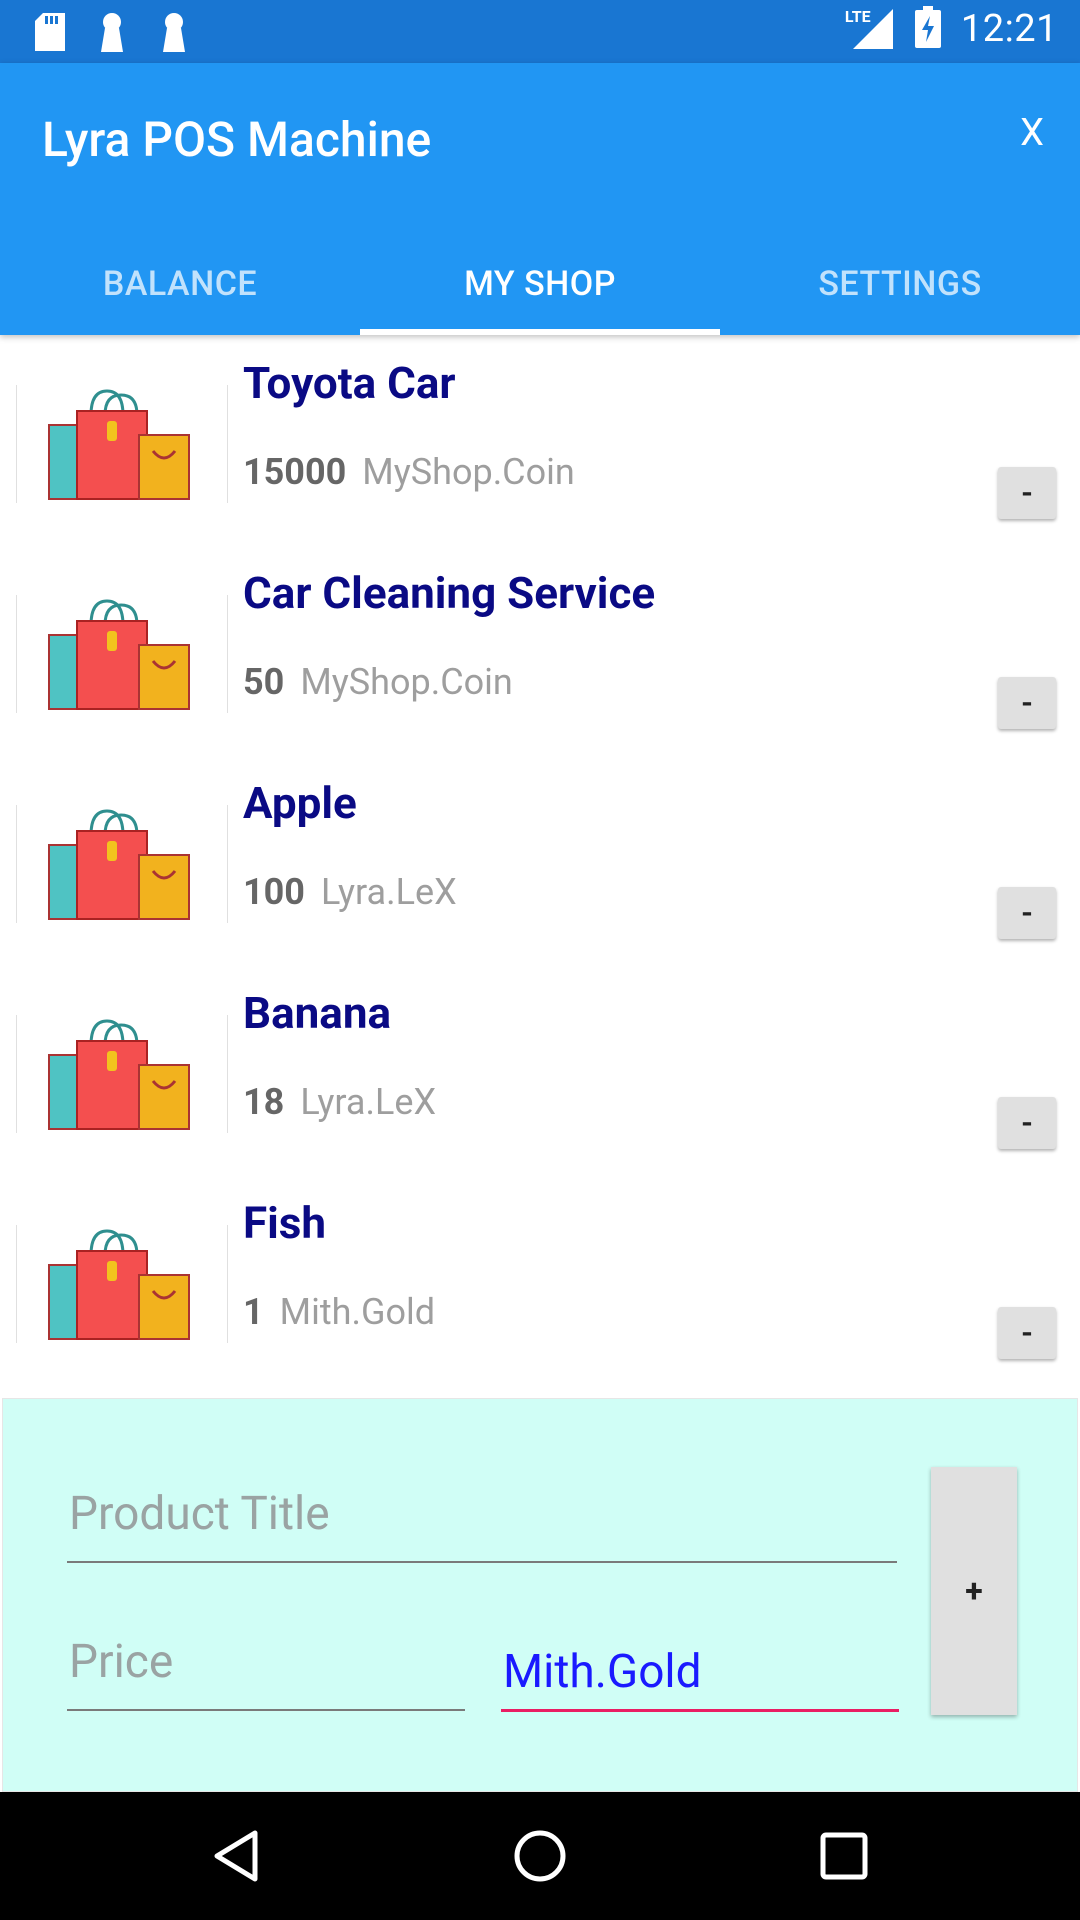 Image resolution: width=1080 pixels, height=1920 pixels. What do you see at coordinates (900, 284) in the screenshot?
I see `tab-settings: SETTINGS` at bounding box center [900, 284].